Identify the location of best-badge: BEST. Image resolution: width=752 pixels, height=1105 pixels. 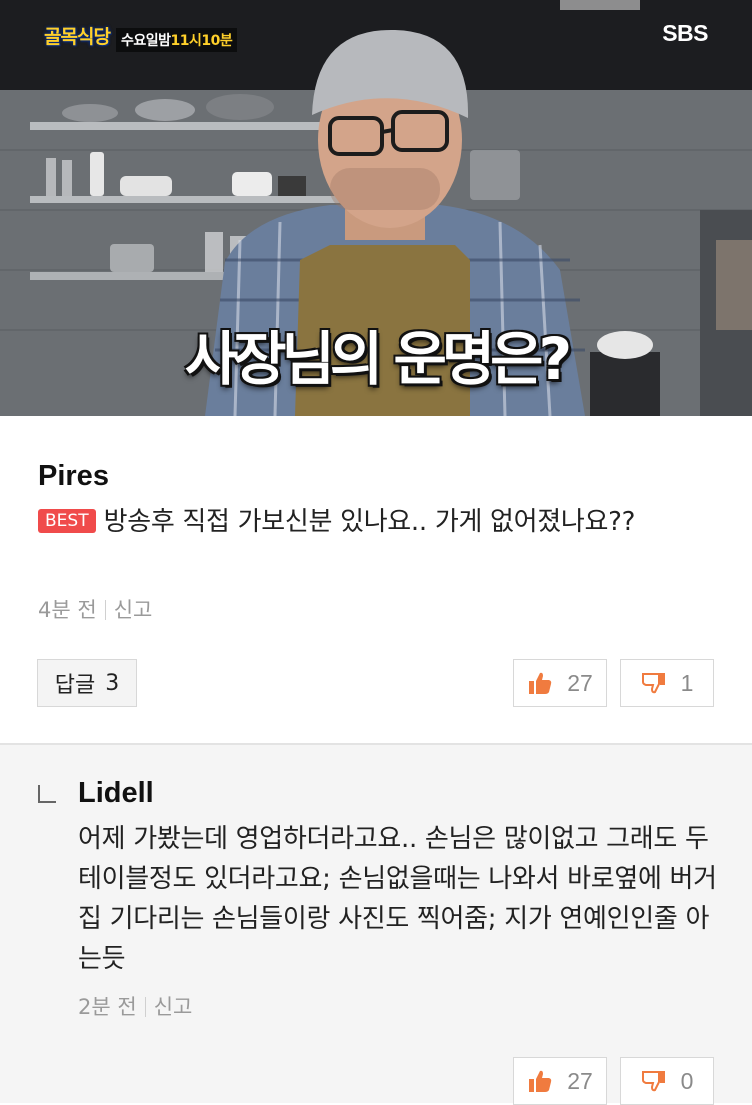
(67, 521).